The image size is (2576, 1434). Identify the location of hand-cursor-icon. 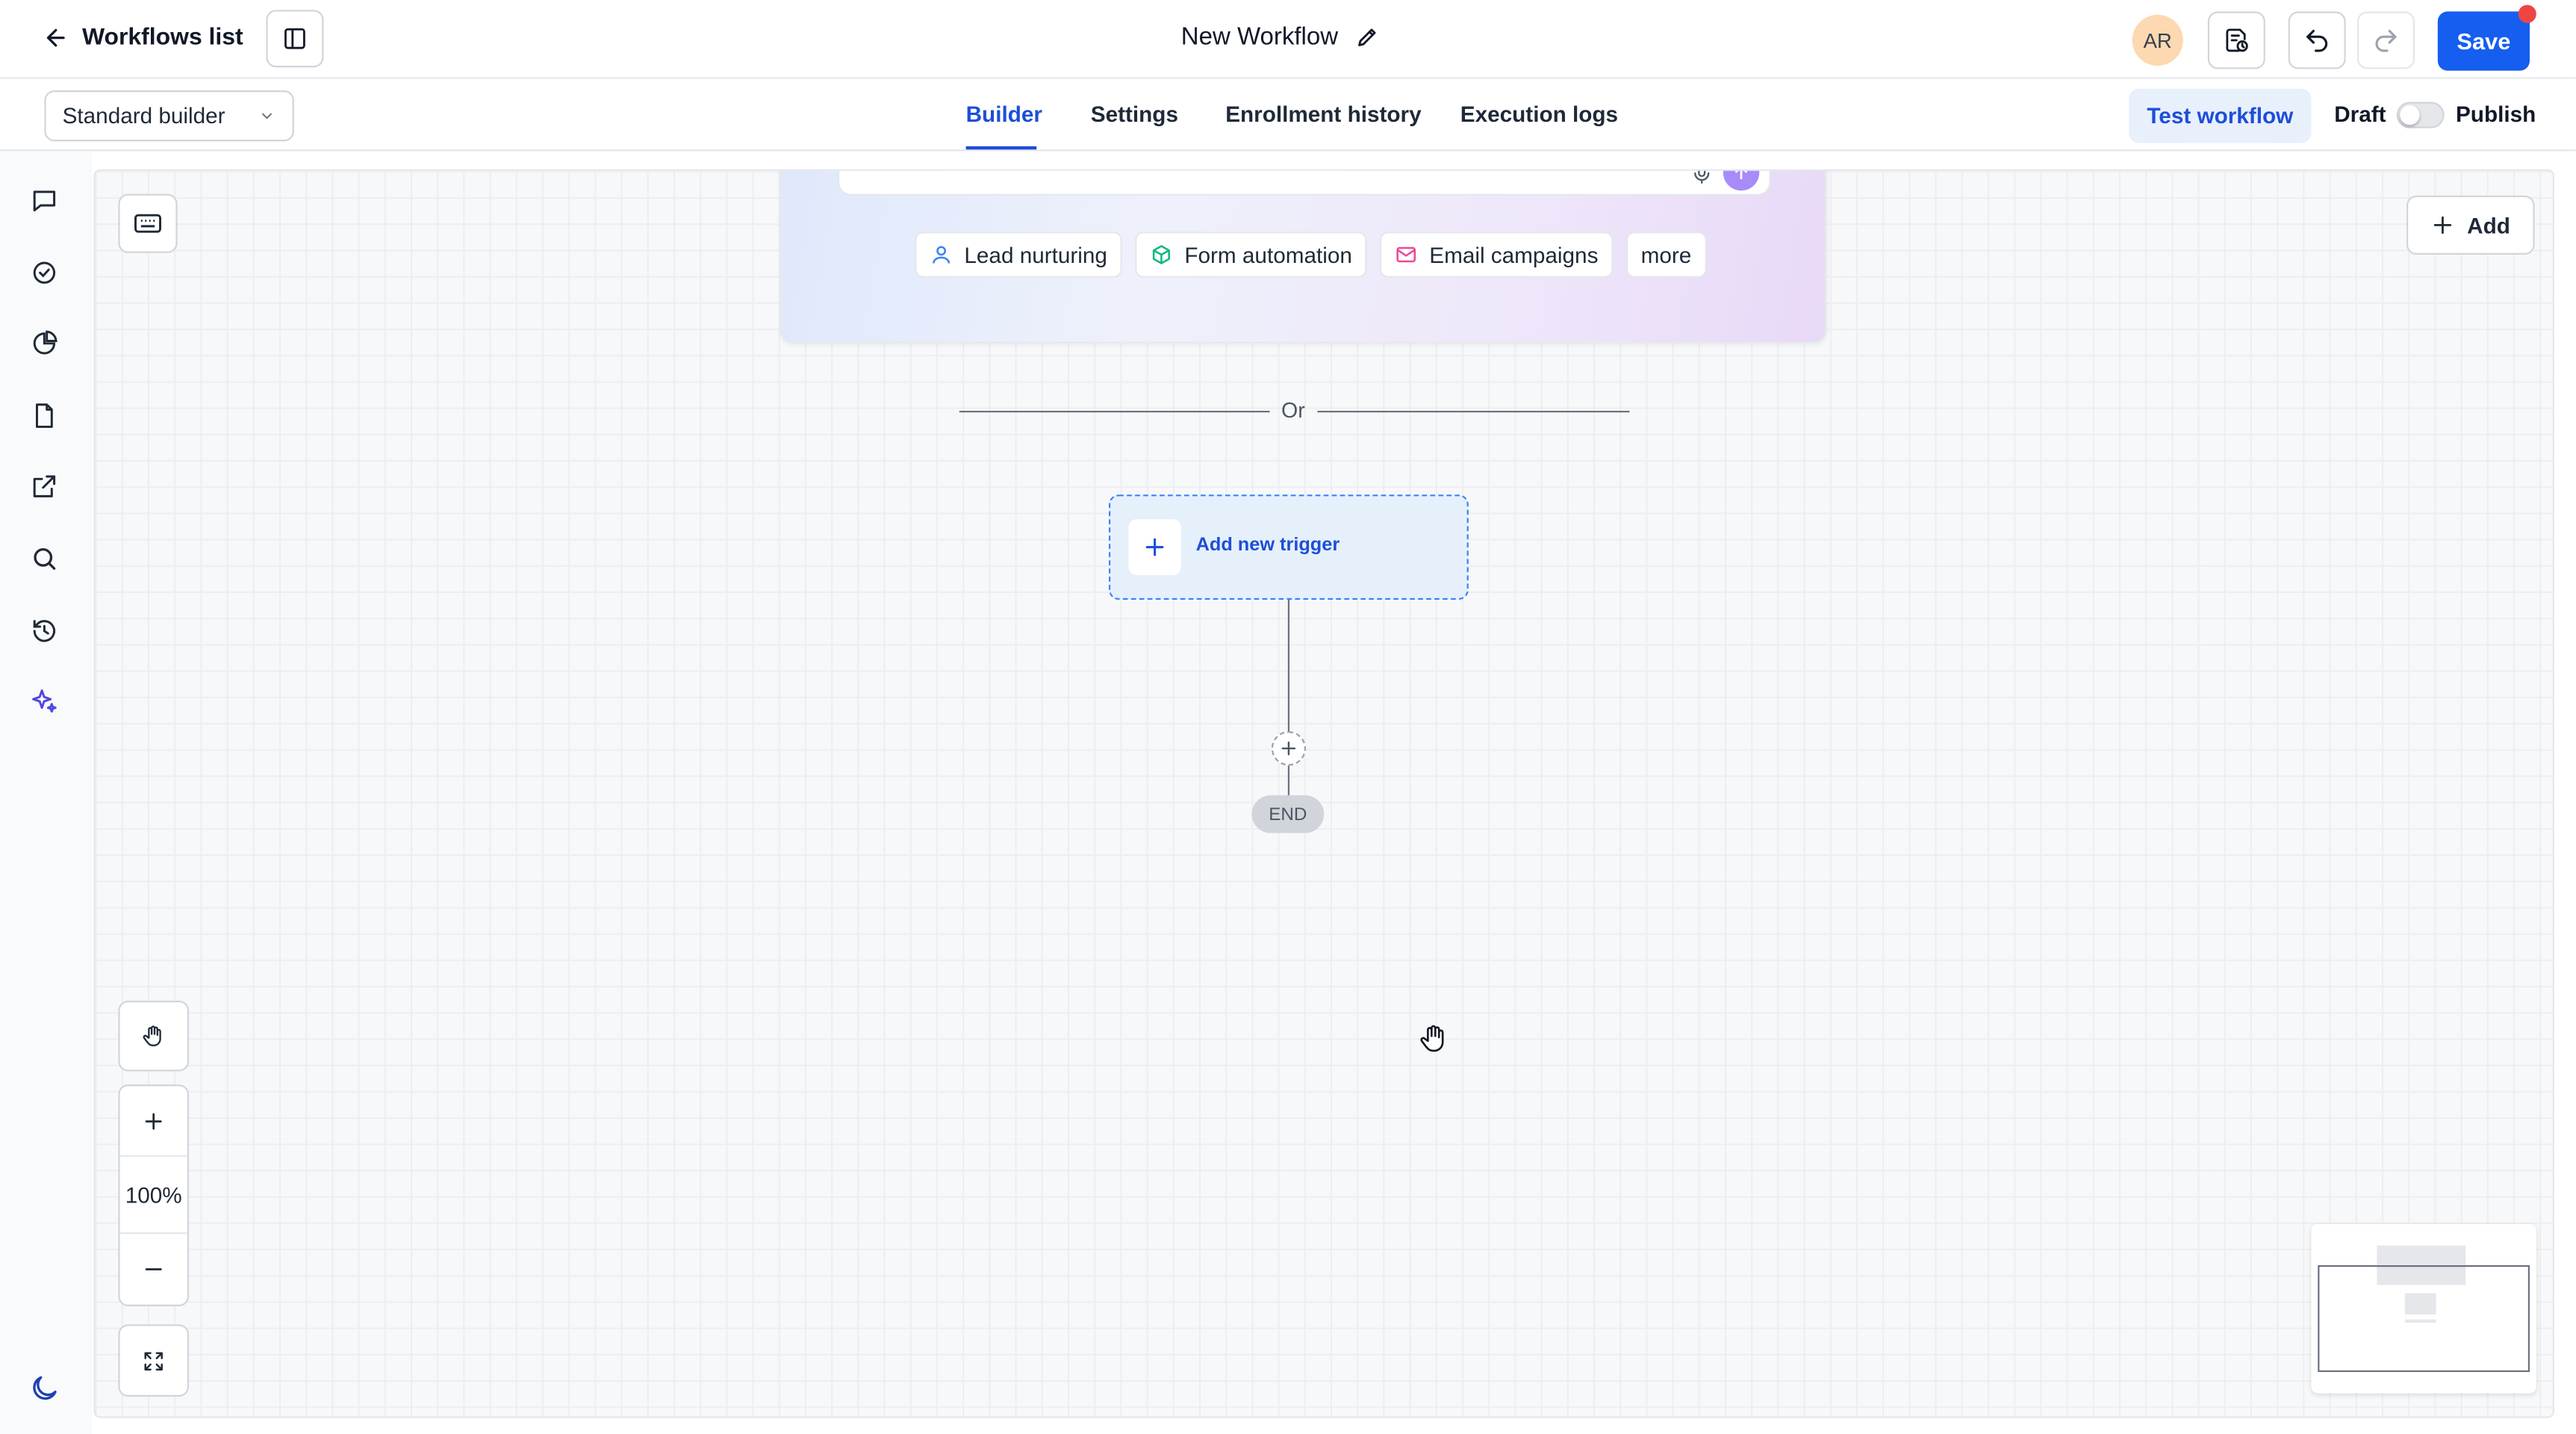
(1432, 1038).